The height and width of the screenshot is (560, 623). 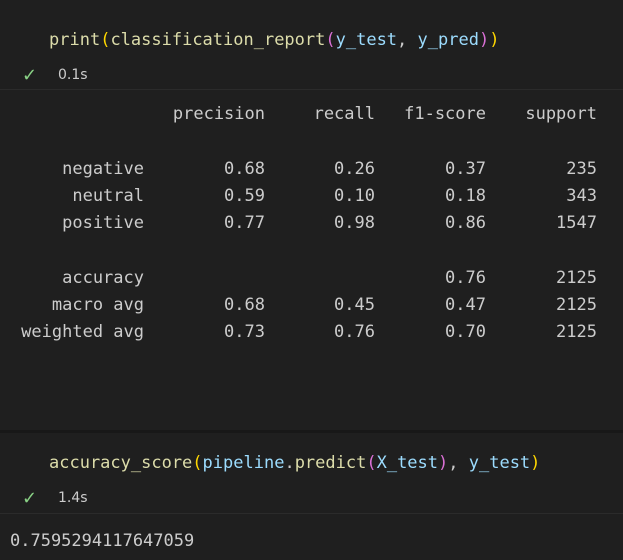 I want to click on row-support: 343, so click(x=581, y=196).